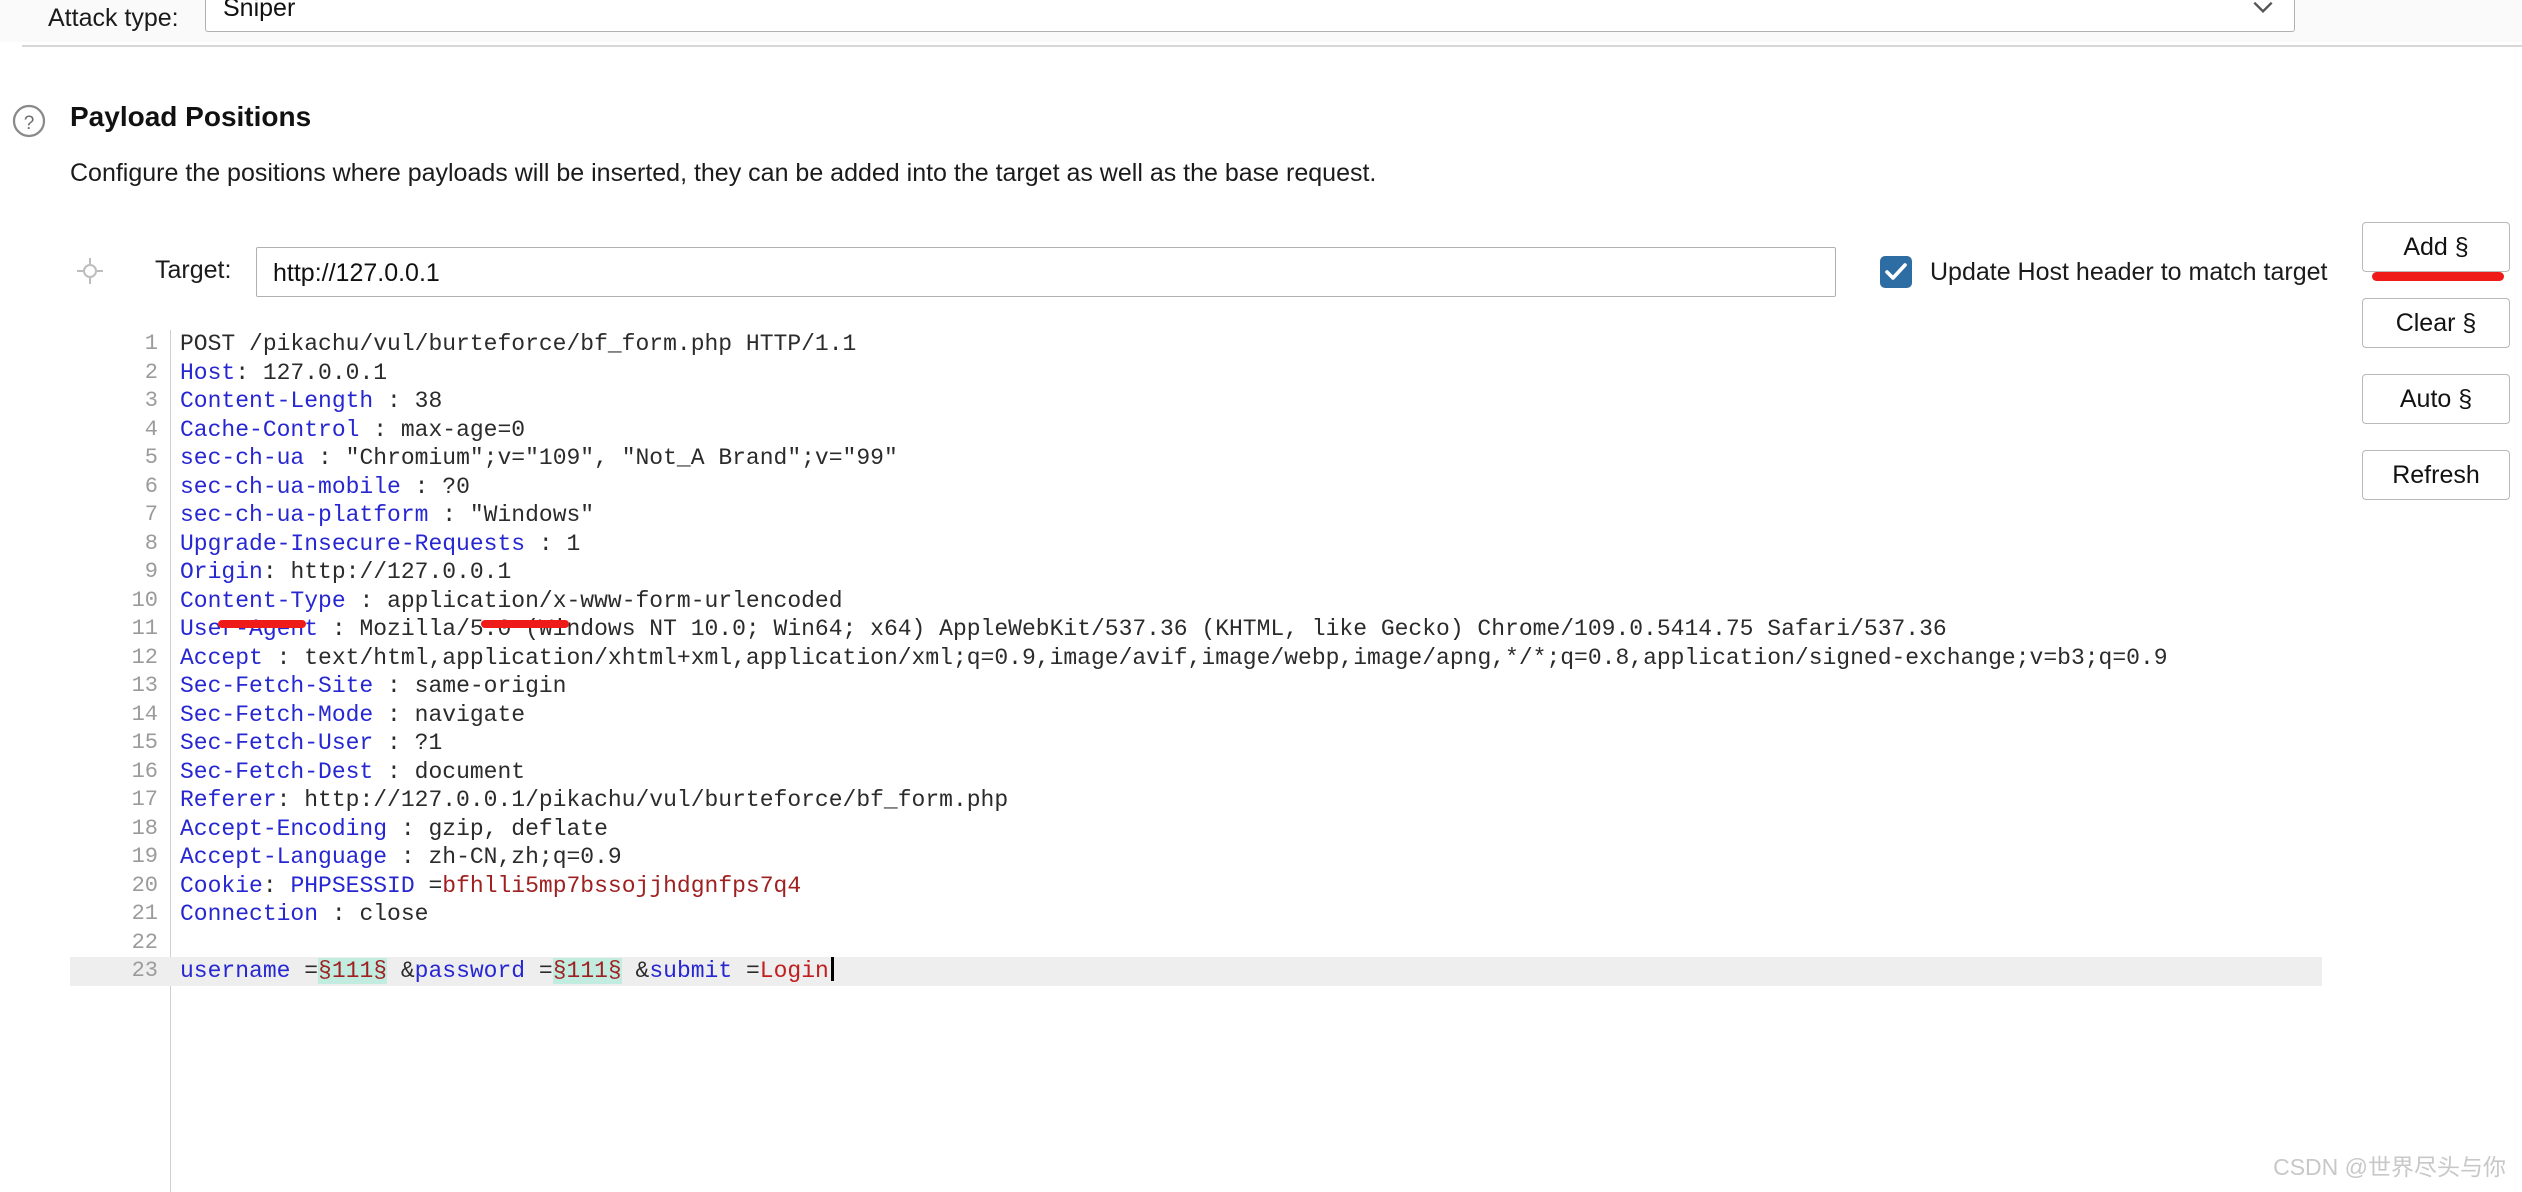 The width and height of the screenshot is (2522, 1192). What do you see at coordinates (345, 572) in the screenshot?
I see `line-text: Origin: http://127.0.0.1` at bounding box center [345, 572].